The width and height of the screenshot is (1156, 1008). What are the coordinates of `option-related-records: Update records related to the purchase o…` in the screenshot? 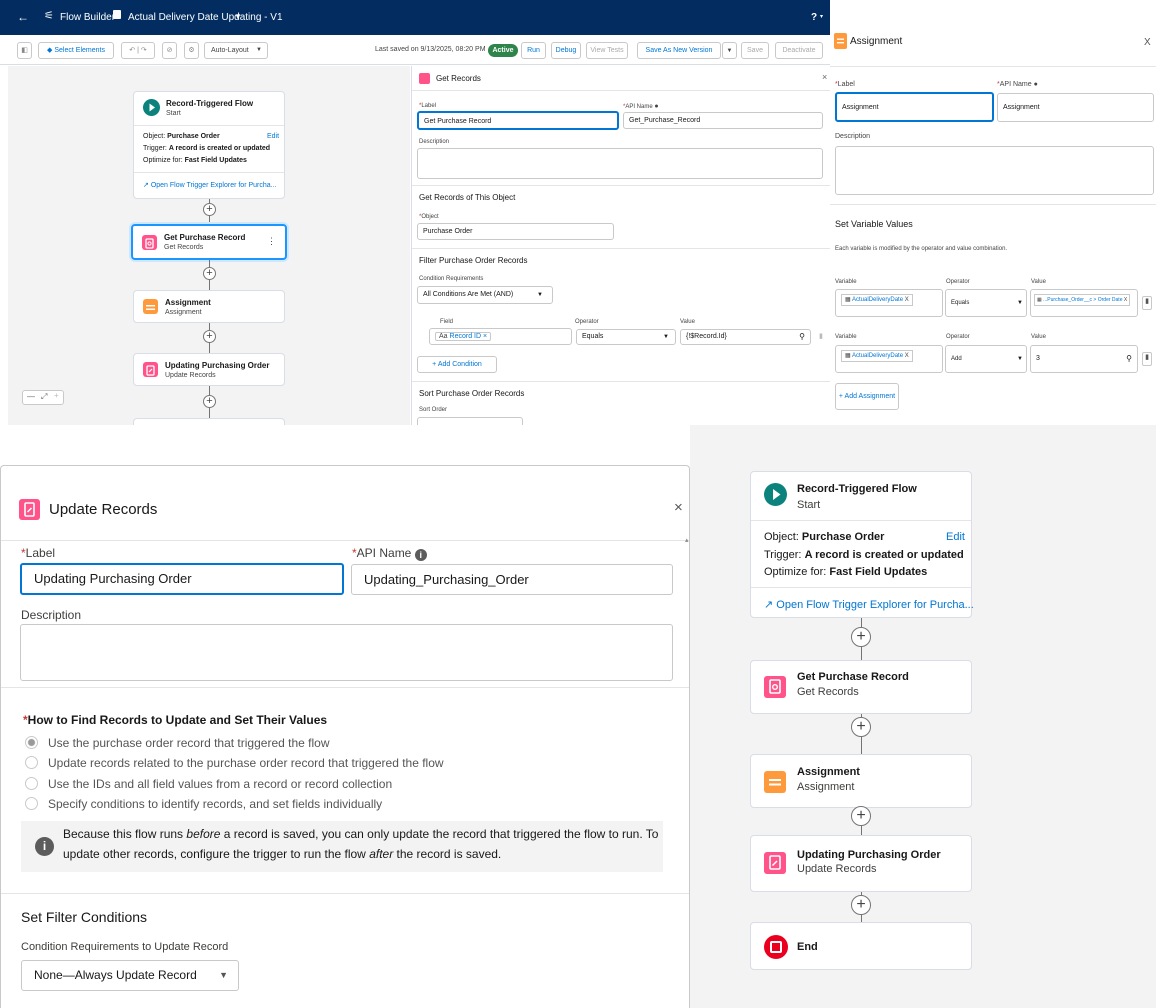 It's located at (234, 763).